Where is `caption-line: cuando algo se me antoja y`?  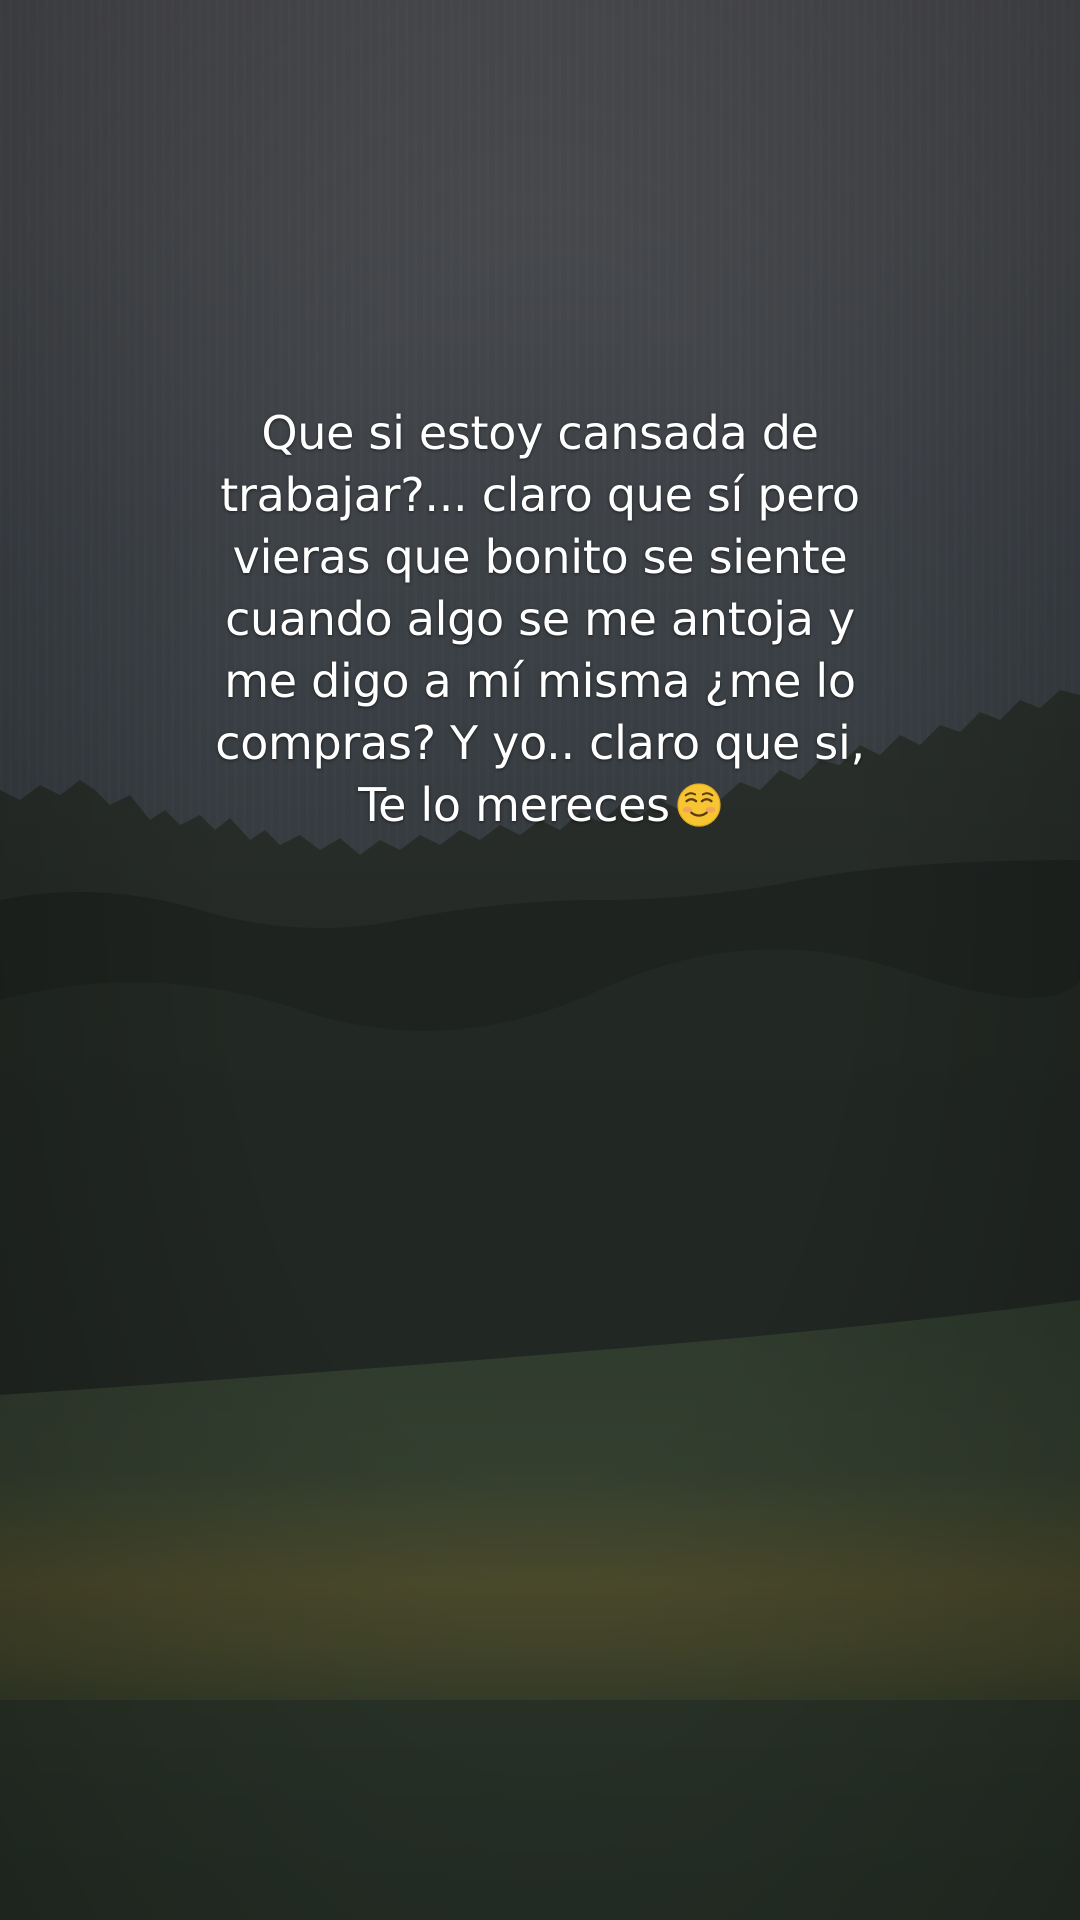 caption-line: cuando algo se me antoja y is located at coordinates (540, 619).